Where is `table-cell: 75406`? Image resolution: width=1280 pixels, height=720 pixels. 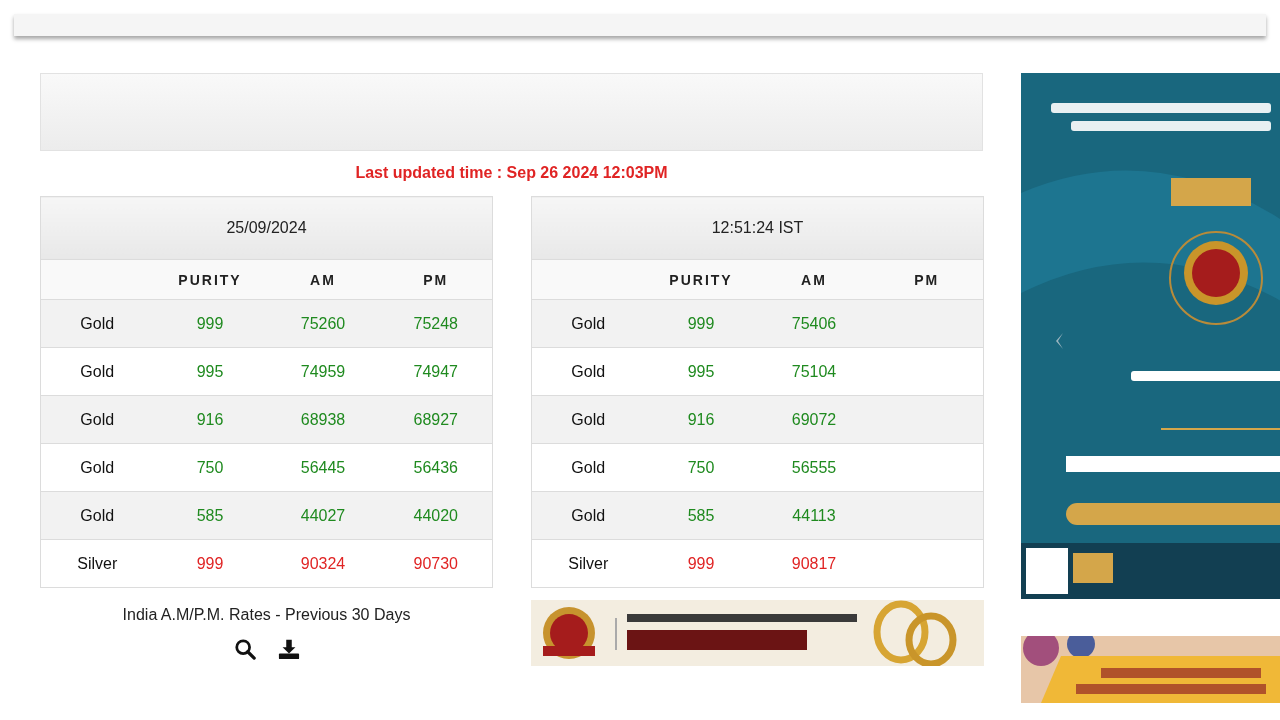
table-cell: 75406 is located at coordinates (814, 323).